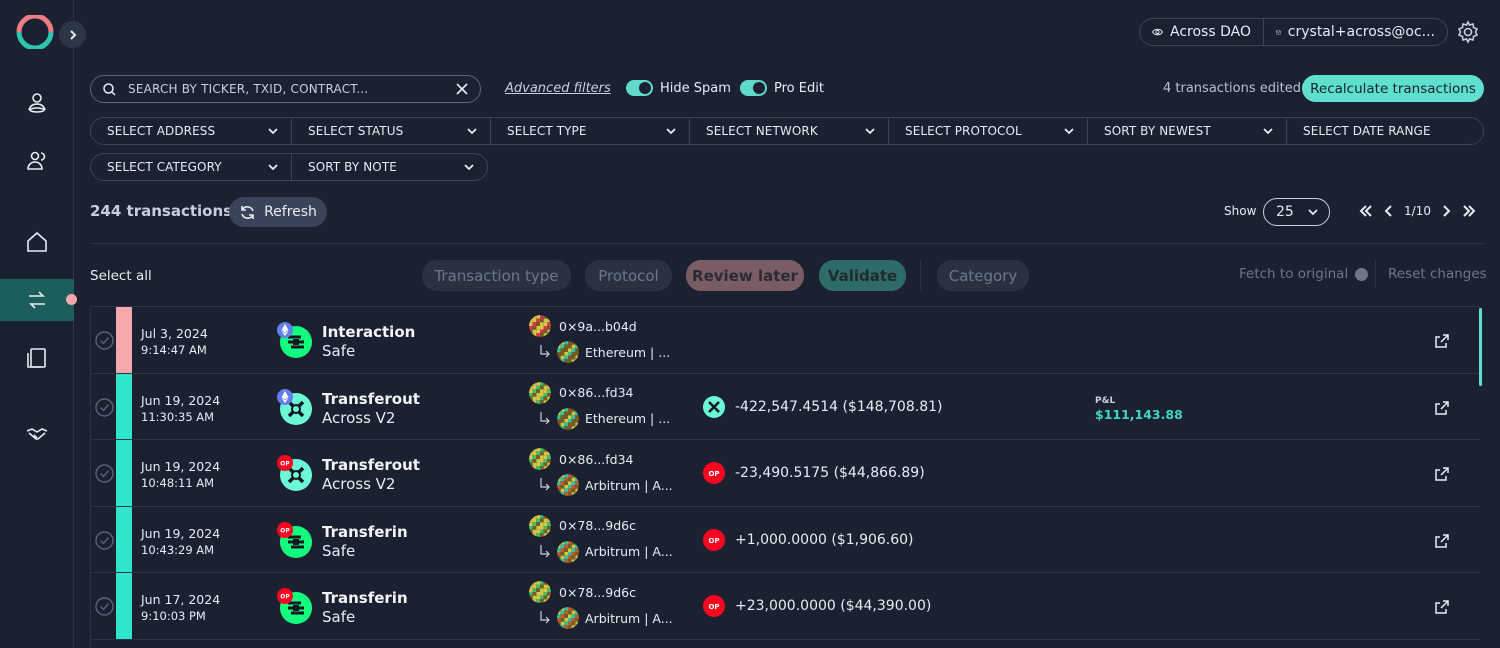 The width and height of the screenshot is (1500, 648). I want to click on search-input, so click(286, 89).